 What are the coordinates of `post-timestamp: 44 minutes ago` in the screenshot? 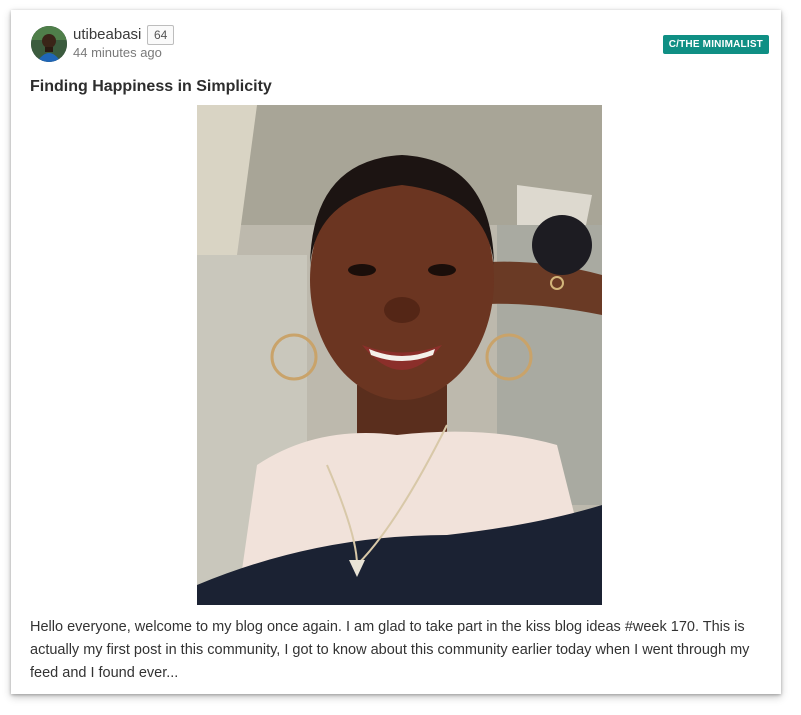 It's located at (117, 53).